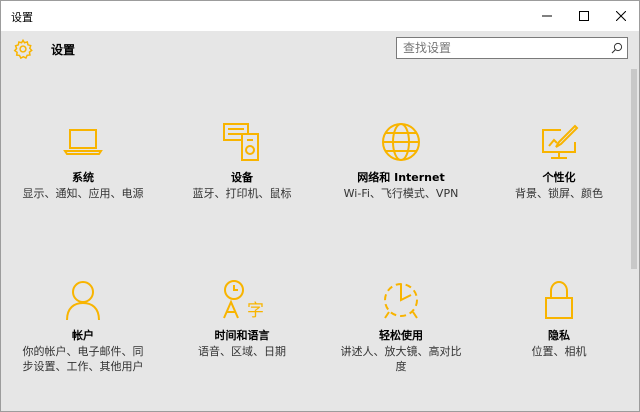  Describe the element at coordinates (401, 193) in the screenshot. I see `tile-description: Wi-Fi、飞行模式、VPN` at that location.